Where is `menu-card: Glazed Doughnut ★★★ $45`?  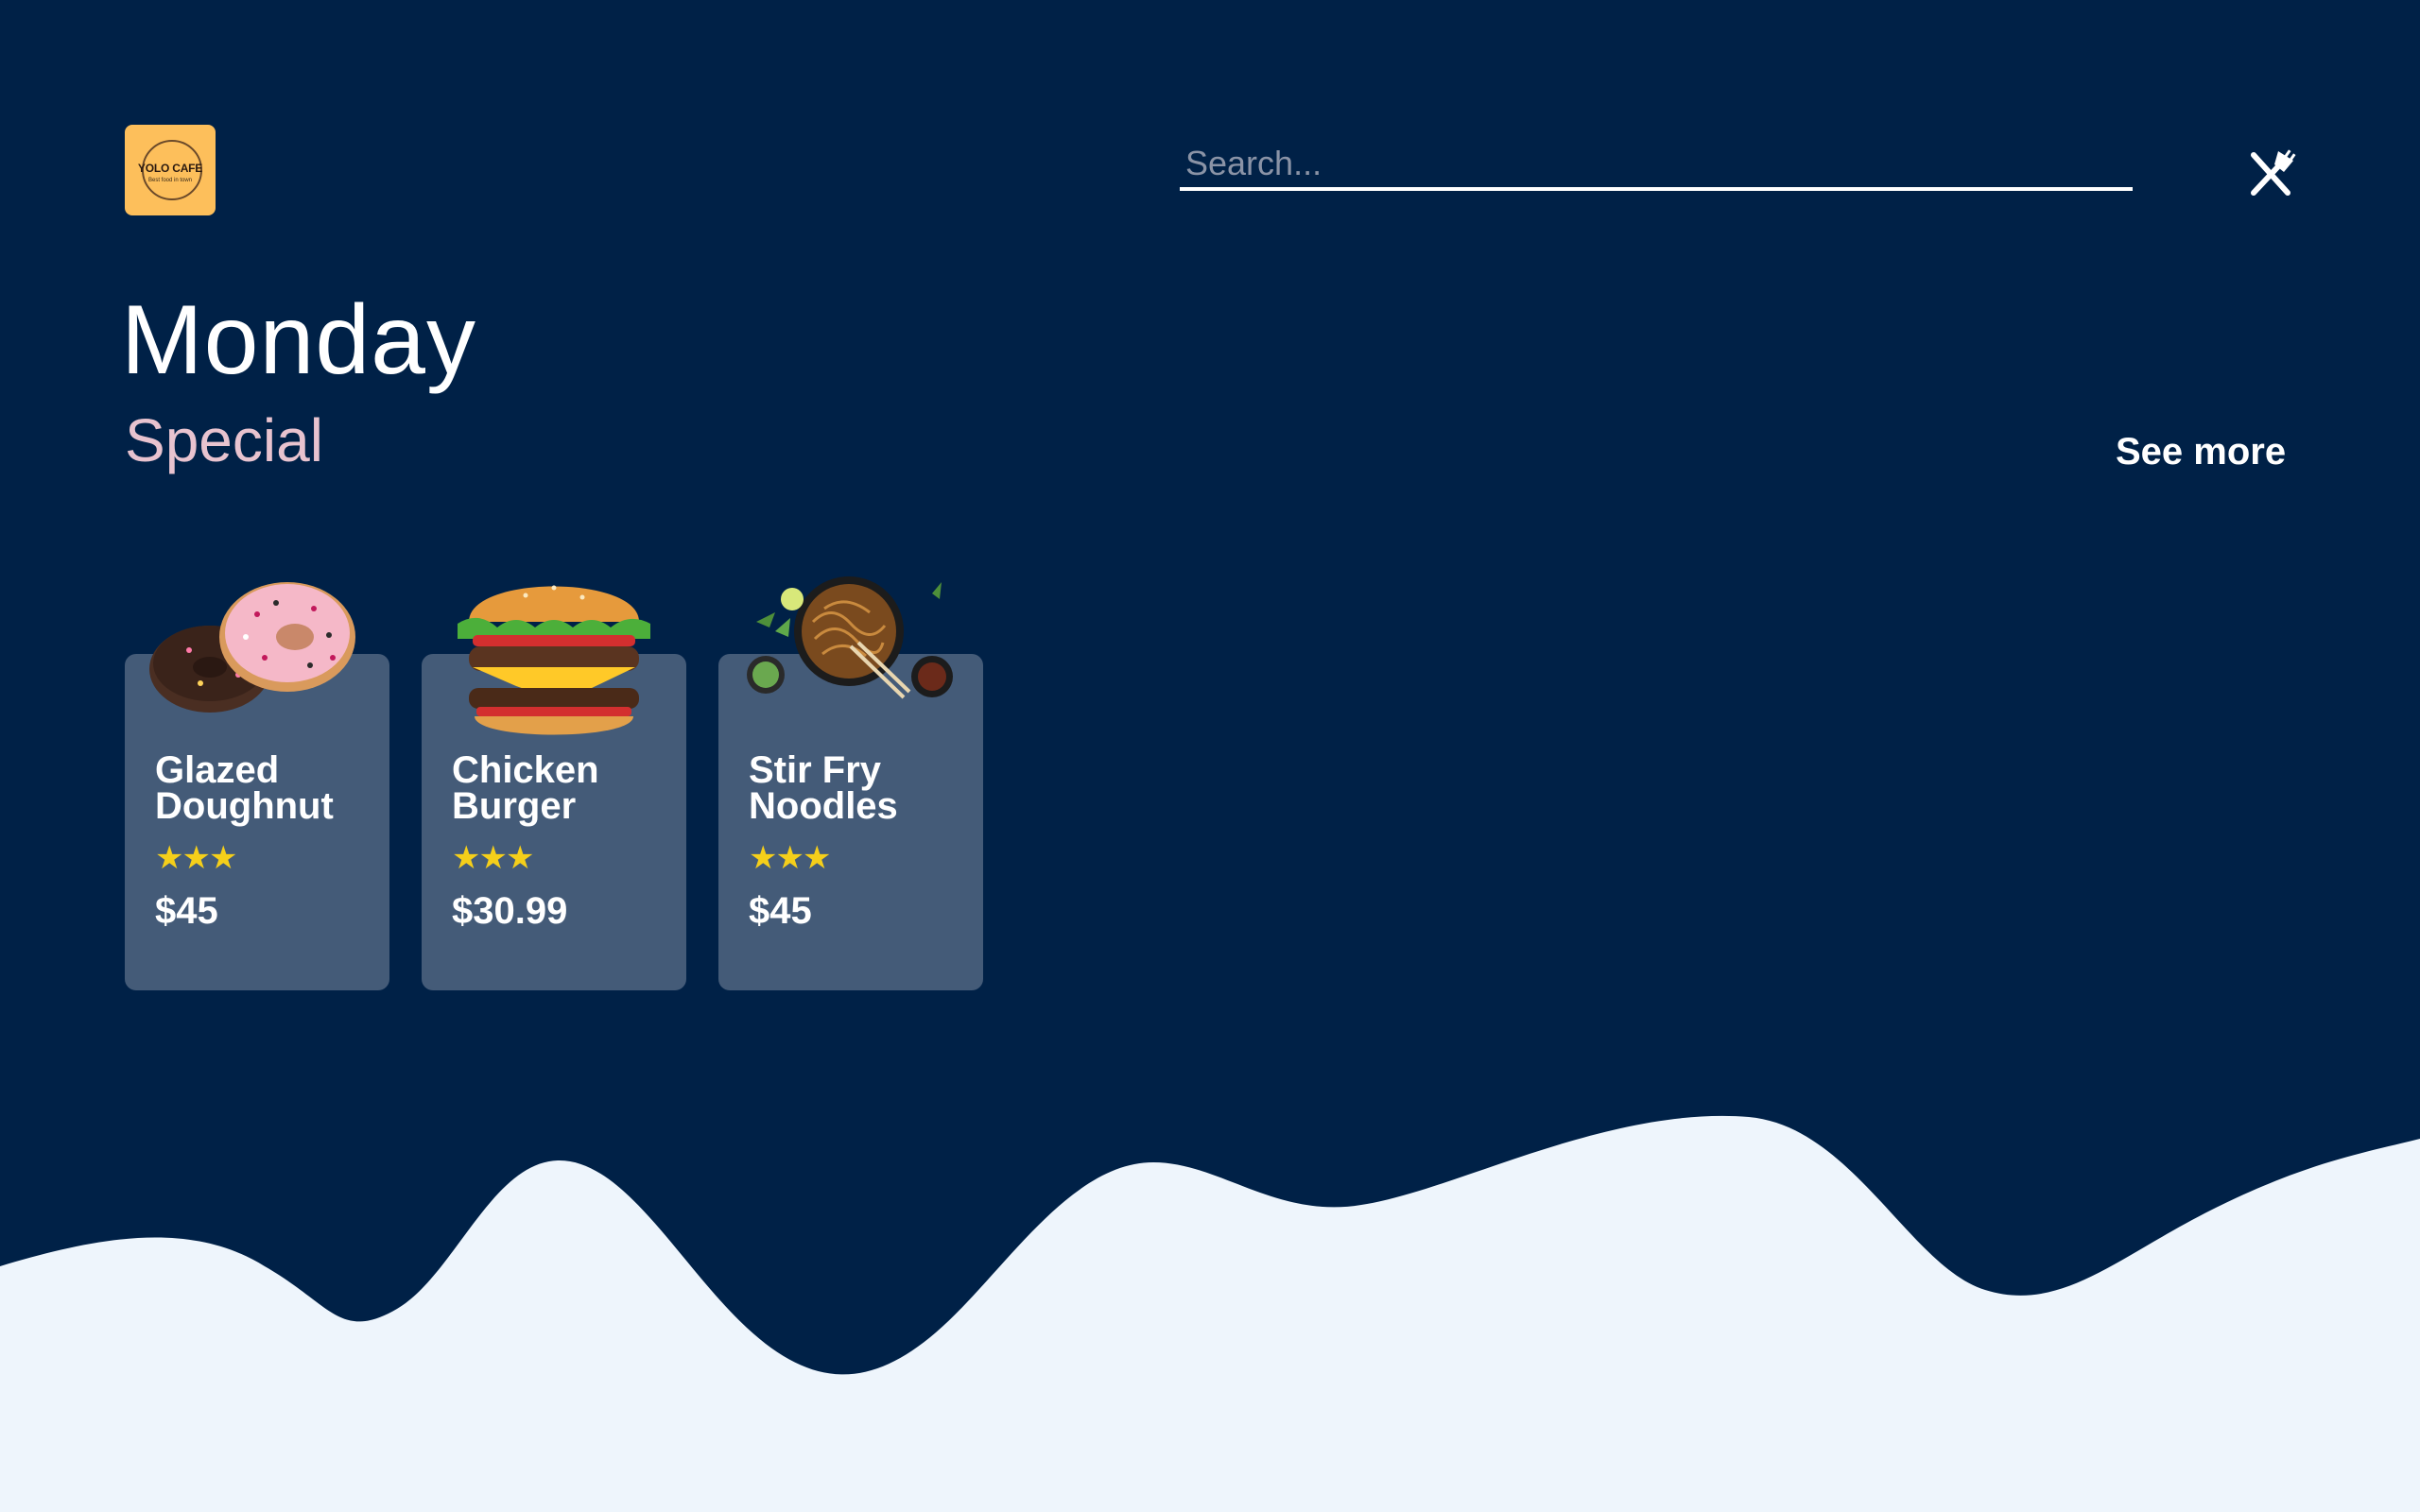 menu-card: Glazed Doughnut ★★★ $45 is located at coordinates (257, 786).